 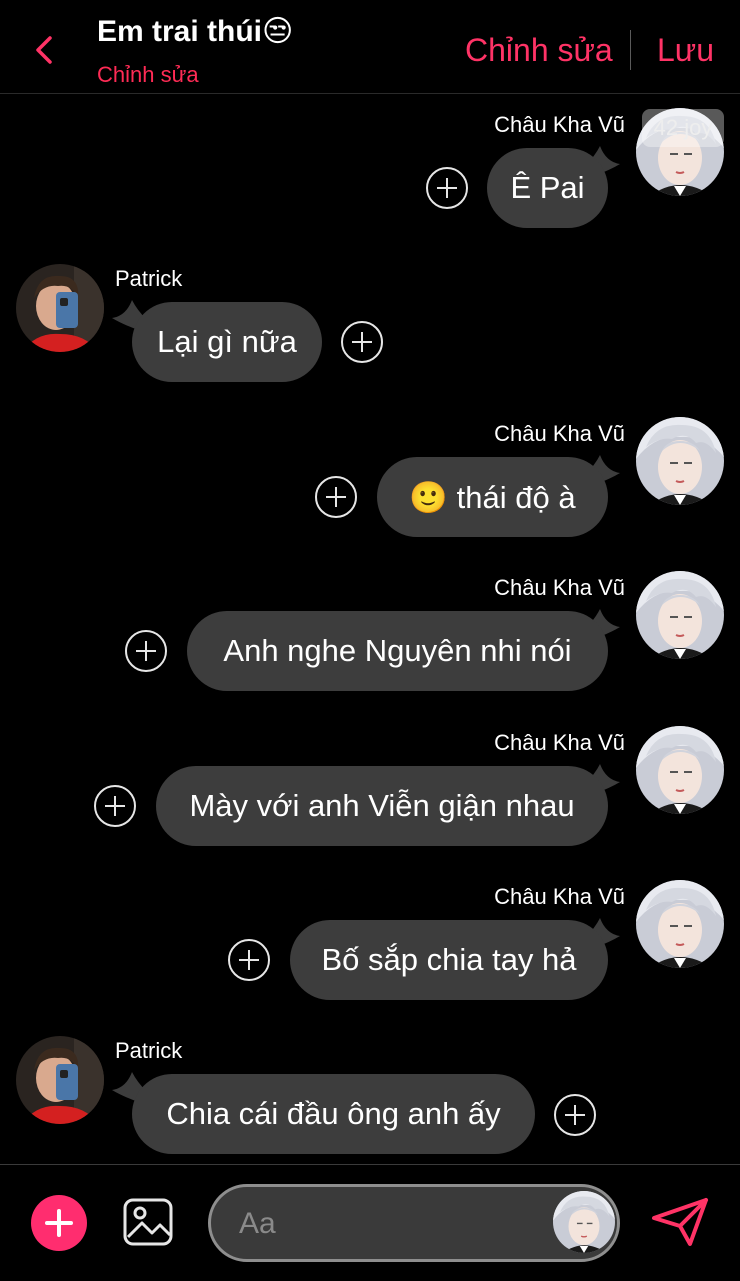 I want to click on message-bubble: Chia cái đầu ông anh ấy, so click(x=333, y=1114).